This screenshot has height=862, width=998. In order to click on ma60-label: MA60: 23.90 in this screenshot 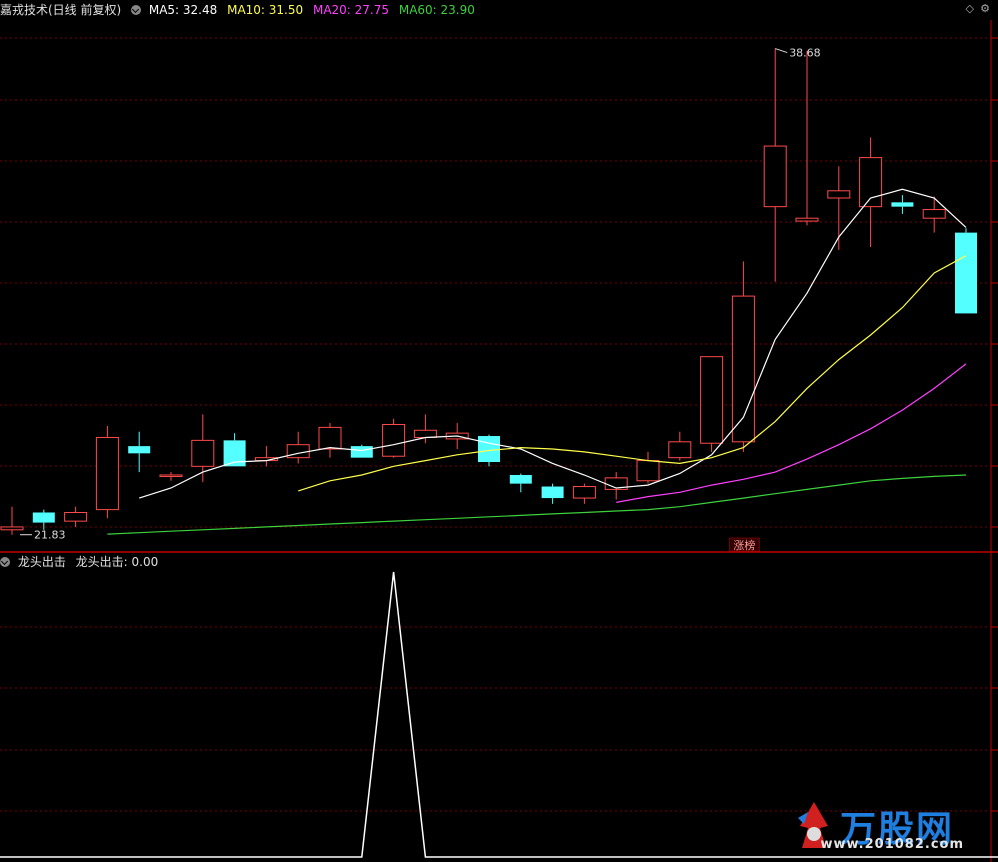, I will do `click(436, 10)`.